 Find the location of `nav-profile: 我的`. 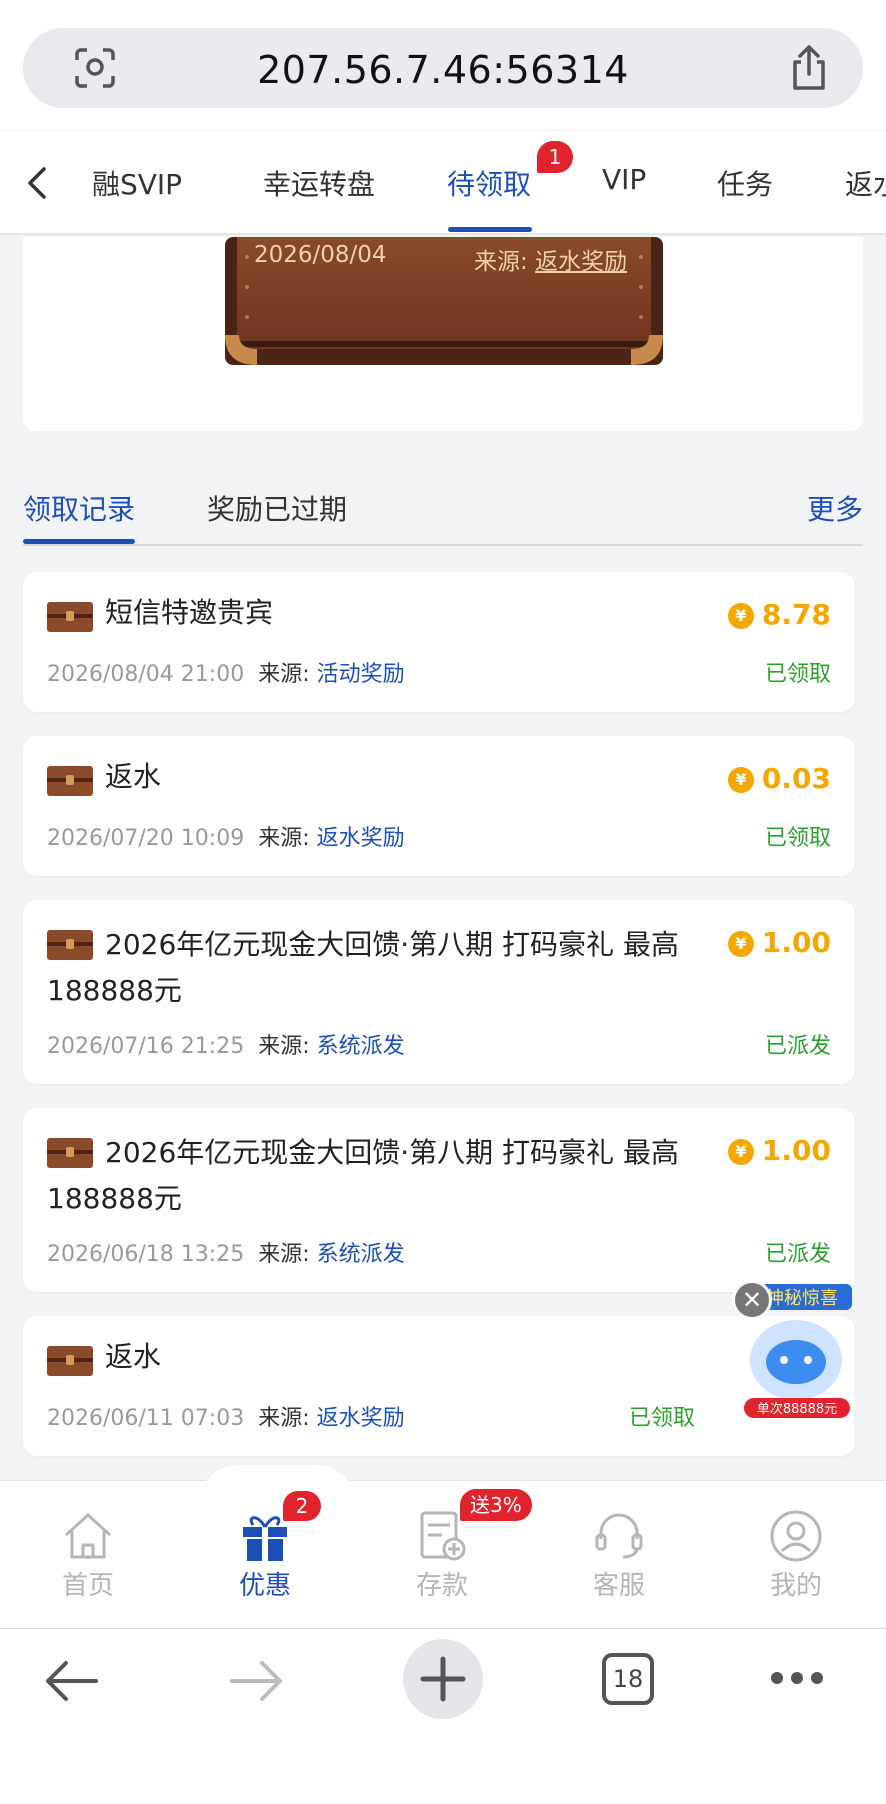

nav-profile: 我的 is located at coordinates (796, 1555).